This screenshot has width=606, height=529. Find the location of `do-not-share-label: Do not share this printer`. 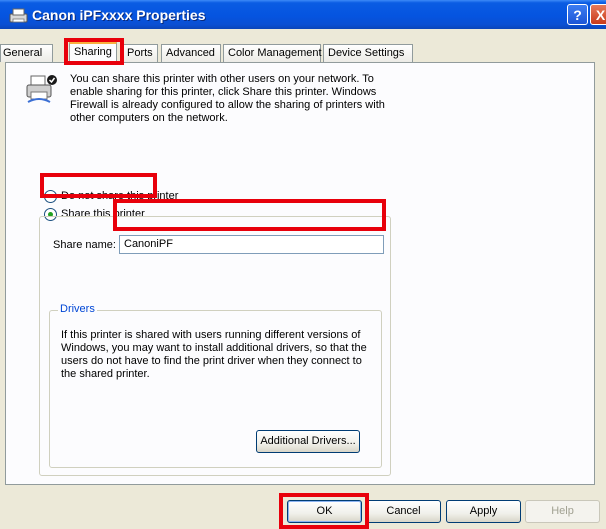

do-not-share-label: Do not share this printer is located at coordinates (120, 196).